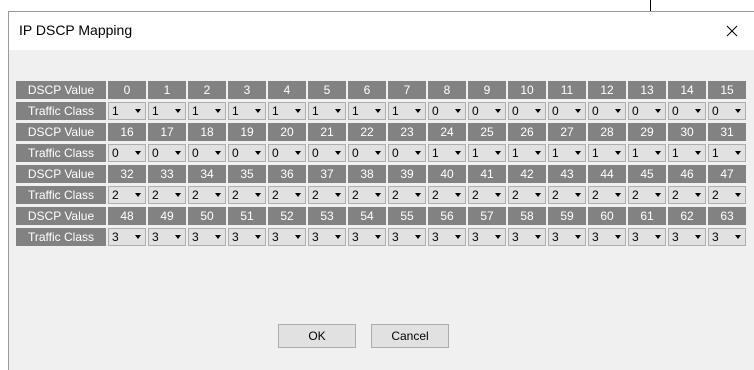  I want to click on dscp-value-cell: 61, so click(647, 216).